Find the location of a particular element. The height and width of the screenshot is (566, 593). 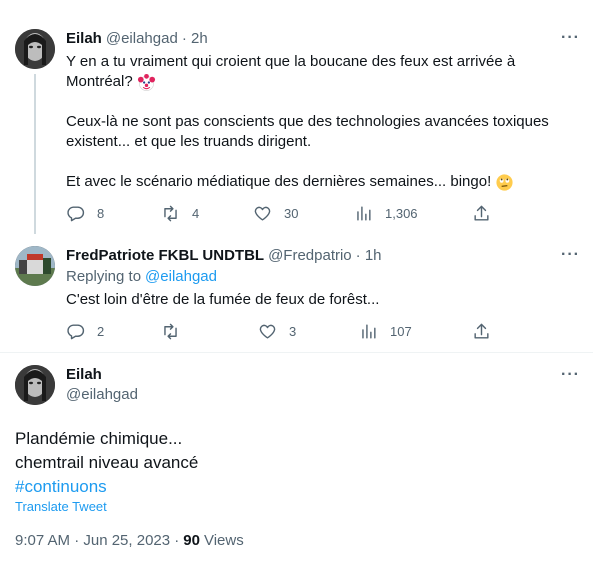

display-name: FredPatriote FKBL UNDTBL is located at coordinates (165, 255).